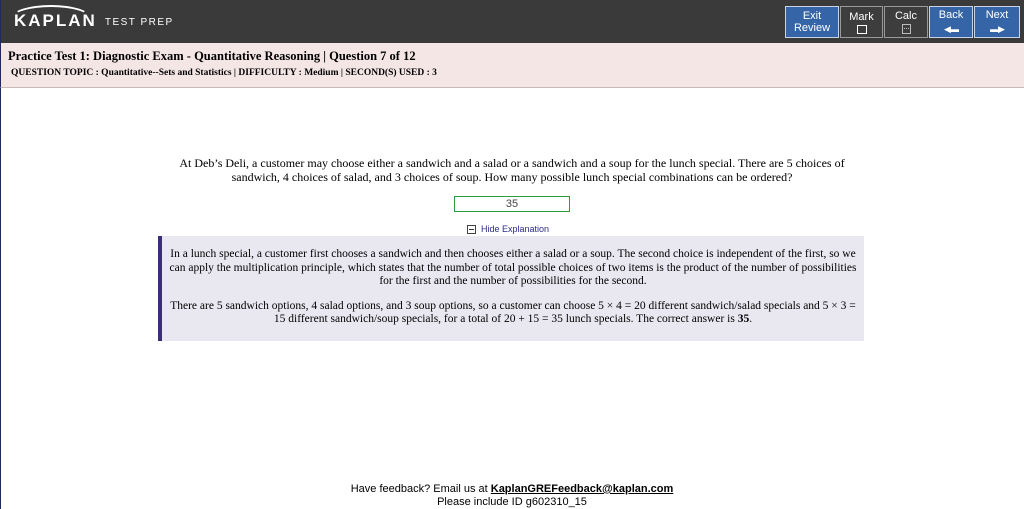 This screenshot has width=1024, height=509. What do you see at coordinates (471, 229) in the screenshot?
I see `minus-box-icon` at bounding box center [471, 229].